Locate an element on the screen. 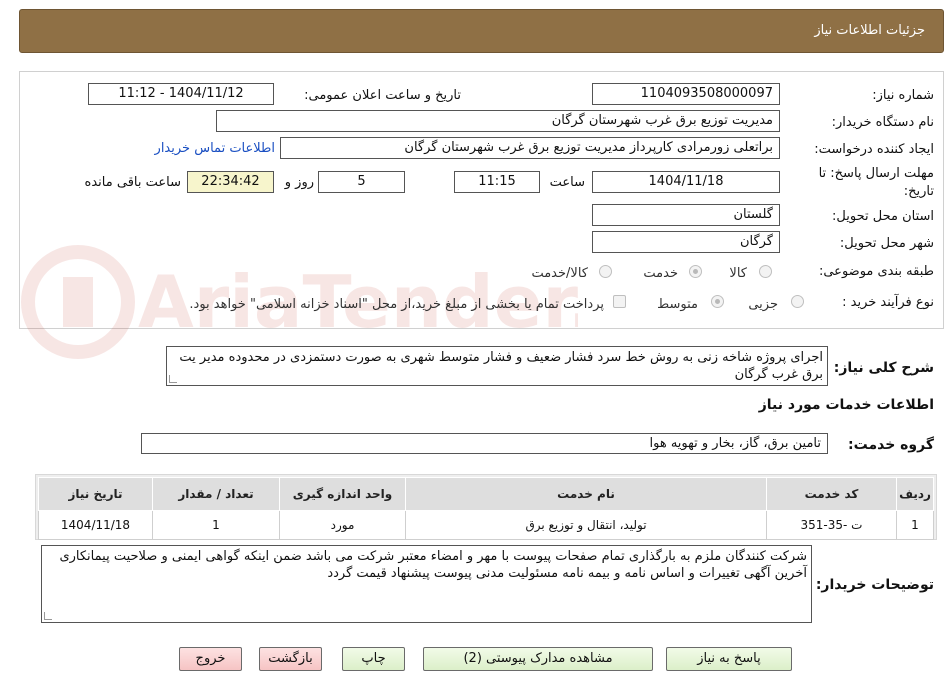 The height and width of the screenshot is (691, 951). category-option-both: کالا/خدمت is located at coordinates (559, 273).